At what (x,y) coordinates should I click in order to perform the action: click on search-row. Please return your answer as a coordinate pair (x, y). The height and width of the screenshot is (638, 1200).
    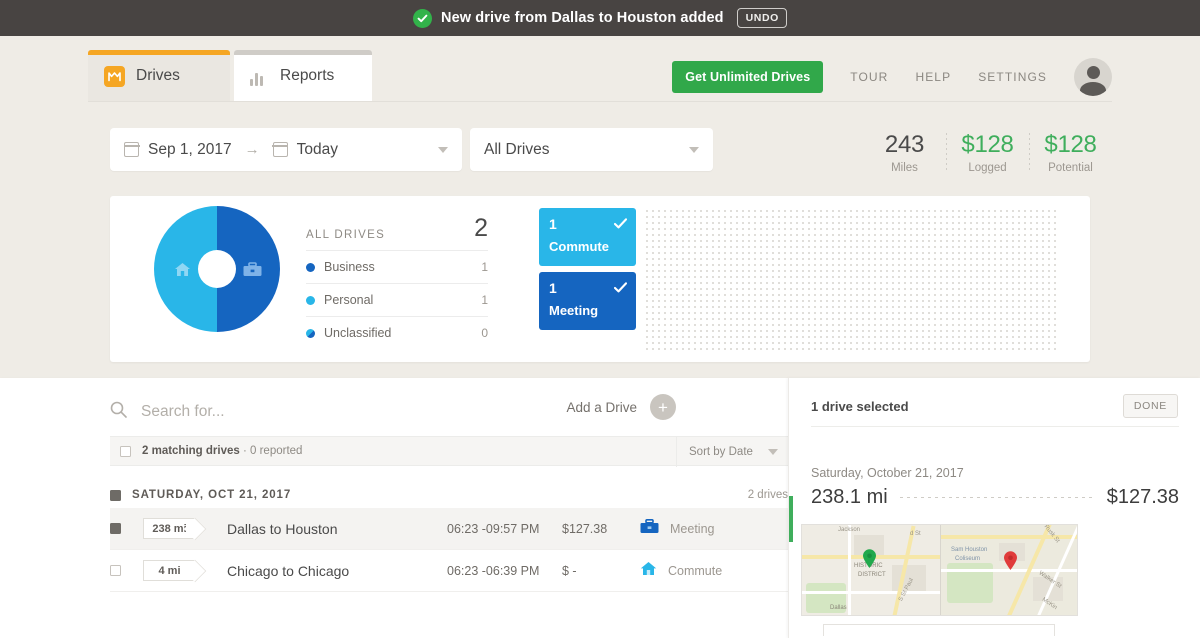
    Looking at the image, I should click on (449, 412).